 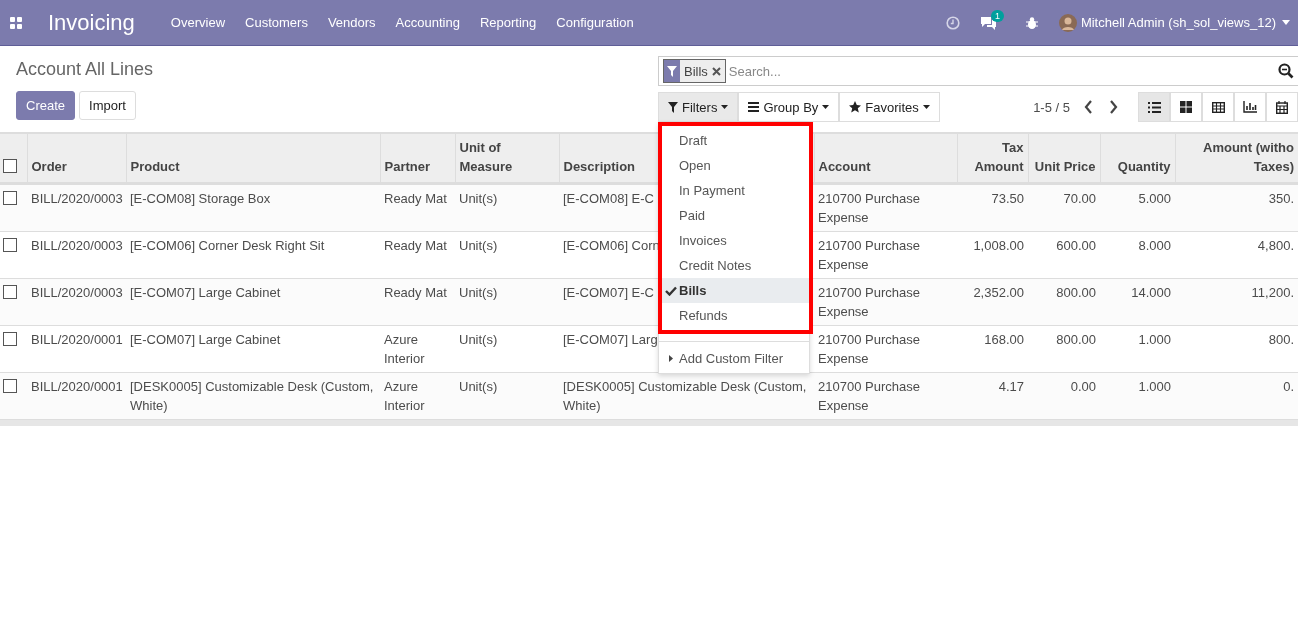 I want to click on chat-icon, so click(x=988, y=22).